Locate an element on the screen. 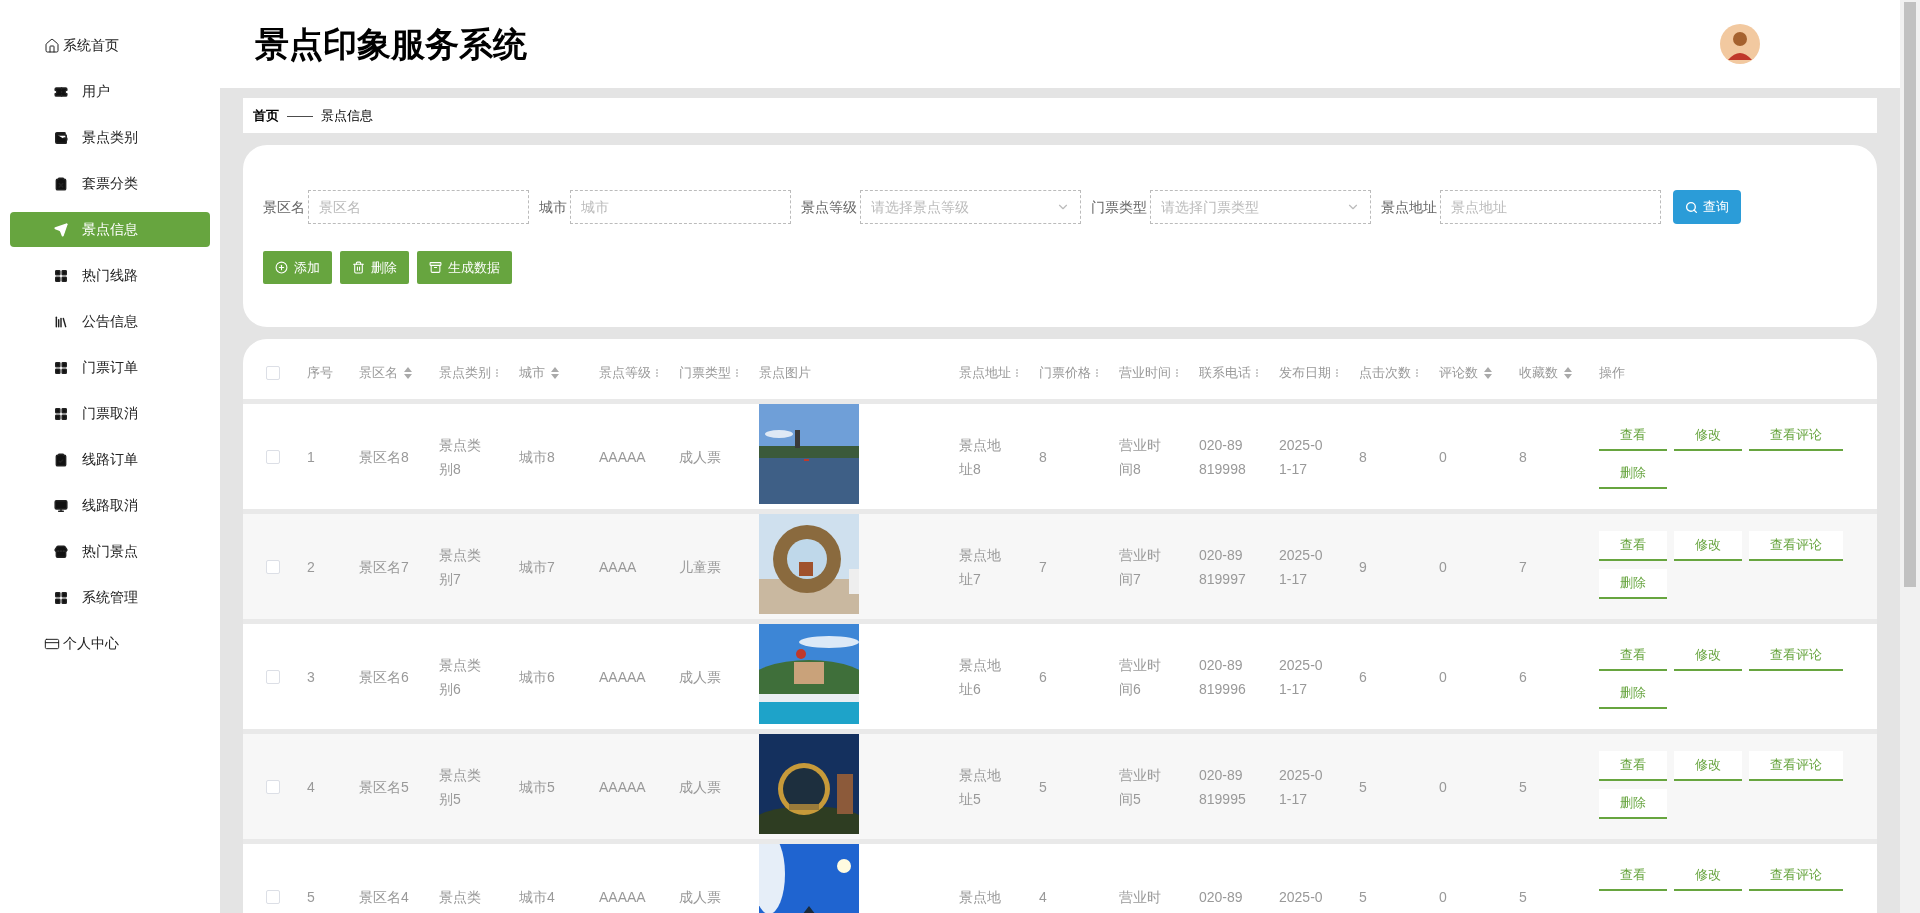 The image size is (1920, 913). table-cell-text: 景点类别8 is located at coordinates (460, 457).